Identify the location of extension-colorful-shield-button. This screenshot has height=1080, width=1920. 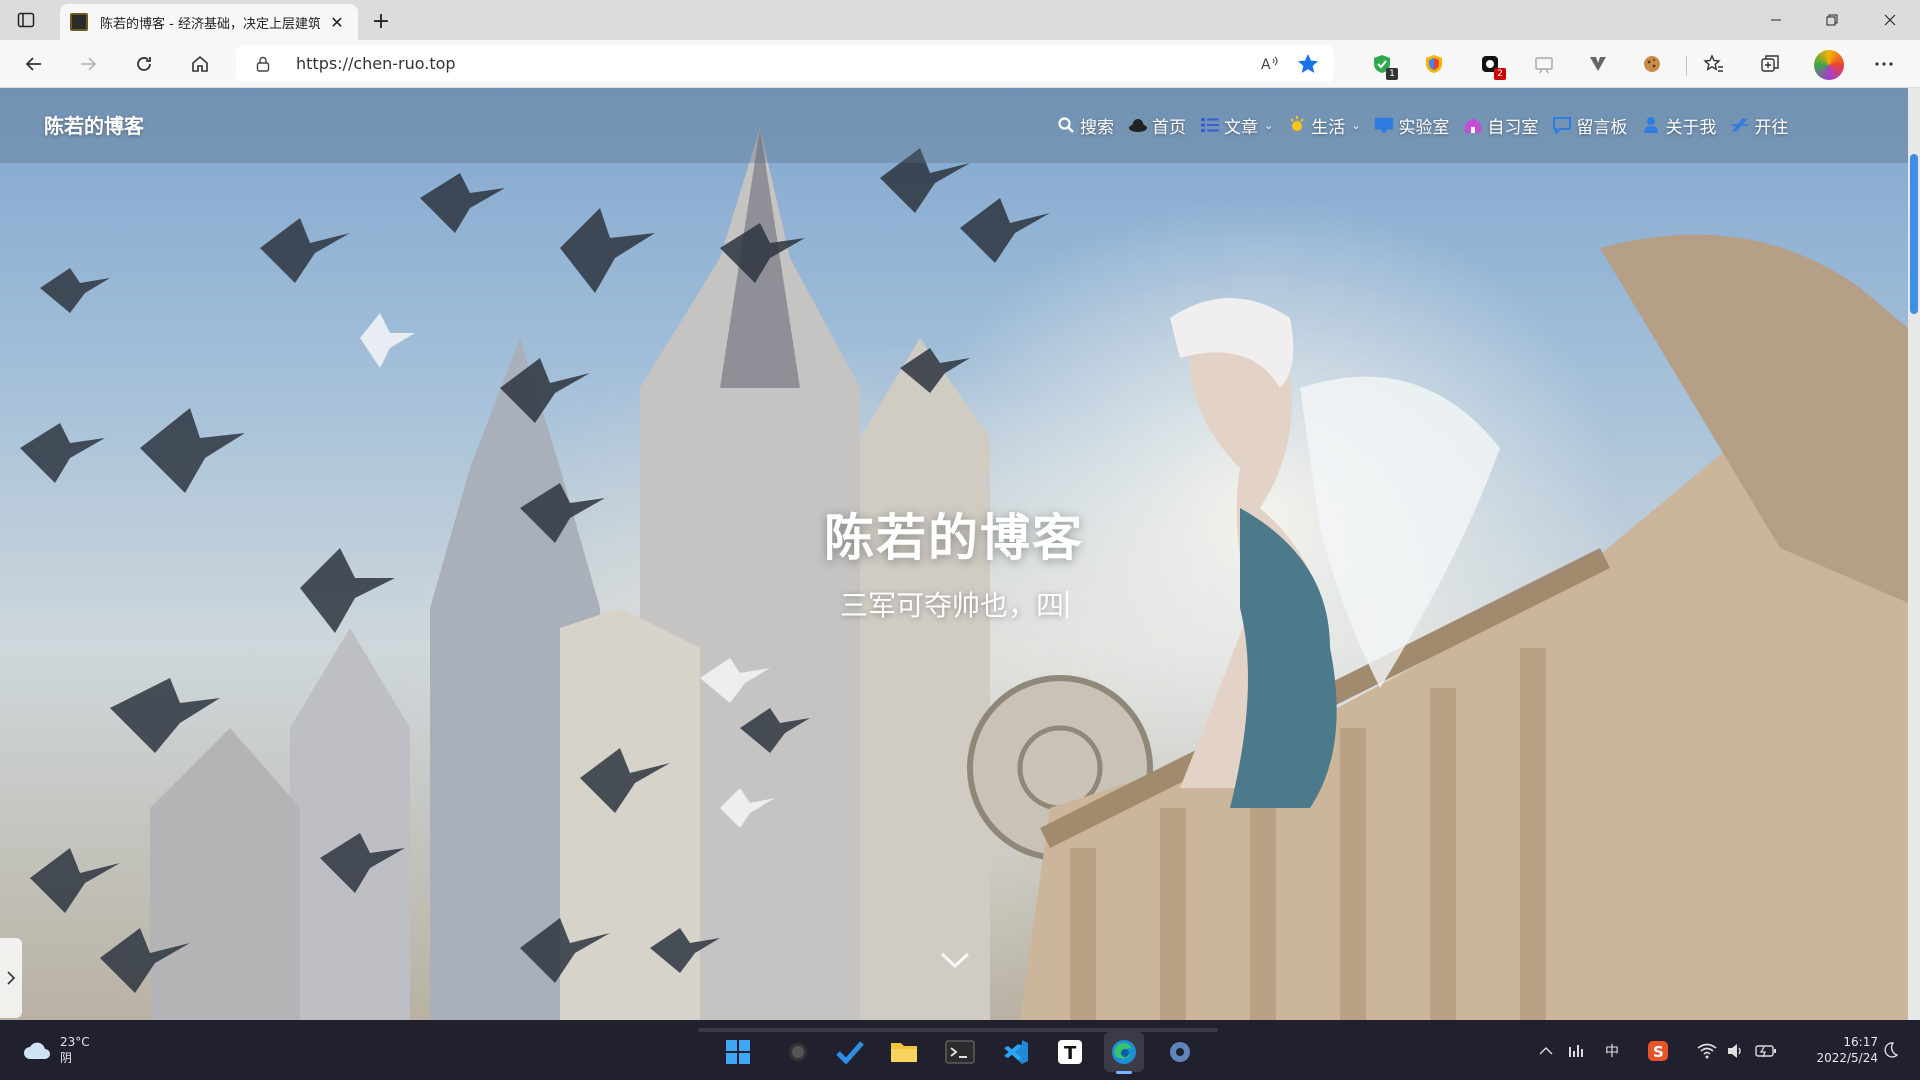
(1434, 64).